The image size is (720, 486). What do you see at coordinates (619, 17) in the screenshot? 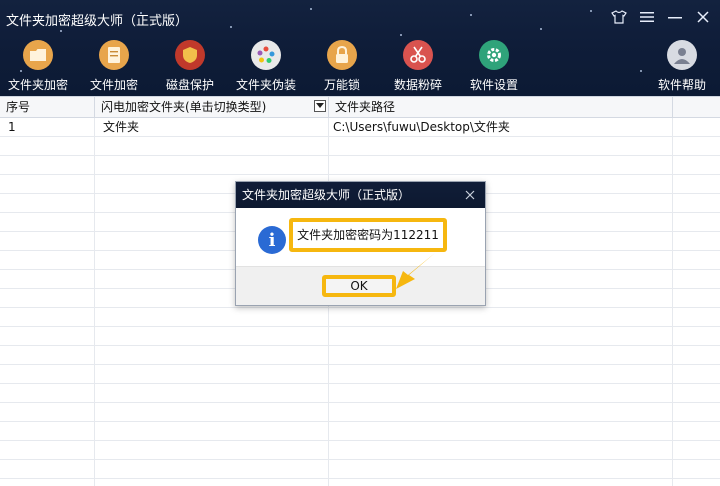
I see `skin-icon` at bounding box center [619, 17].